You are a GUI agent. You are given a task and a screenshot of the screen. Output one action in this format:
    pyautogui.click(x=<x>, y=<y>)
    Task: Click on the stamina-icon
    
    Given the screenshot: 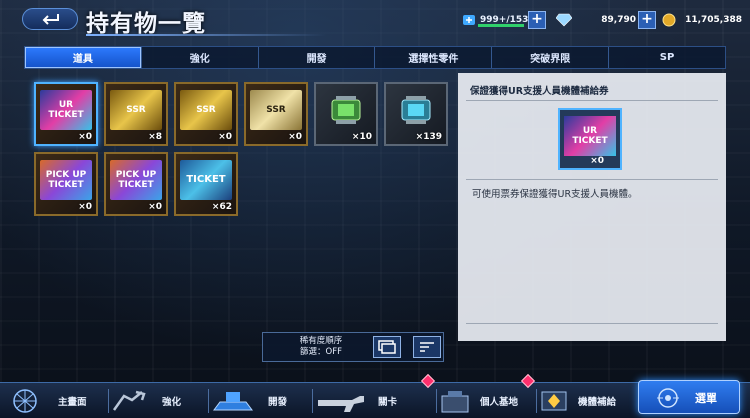 What is the action you would take?
    pyautogui.click(x=469, y=20)
    